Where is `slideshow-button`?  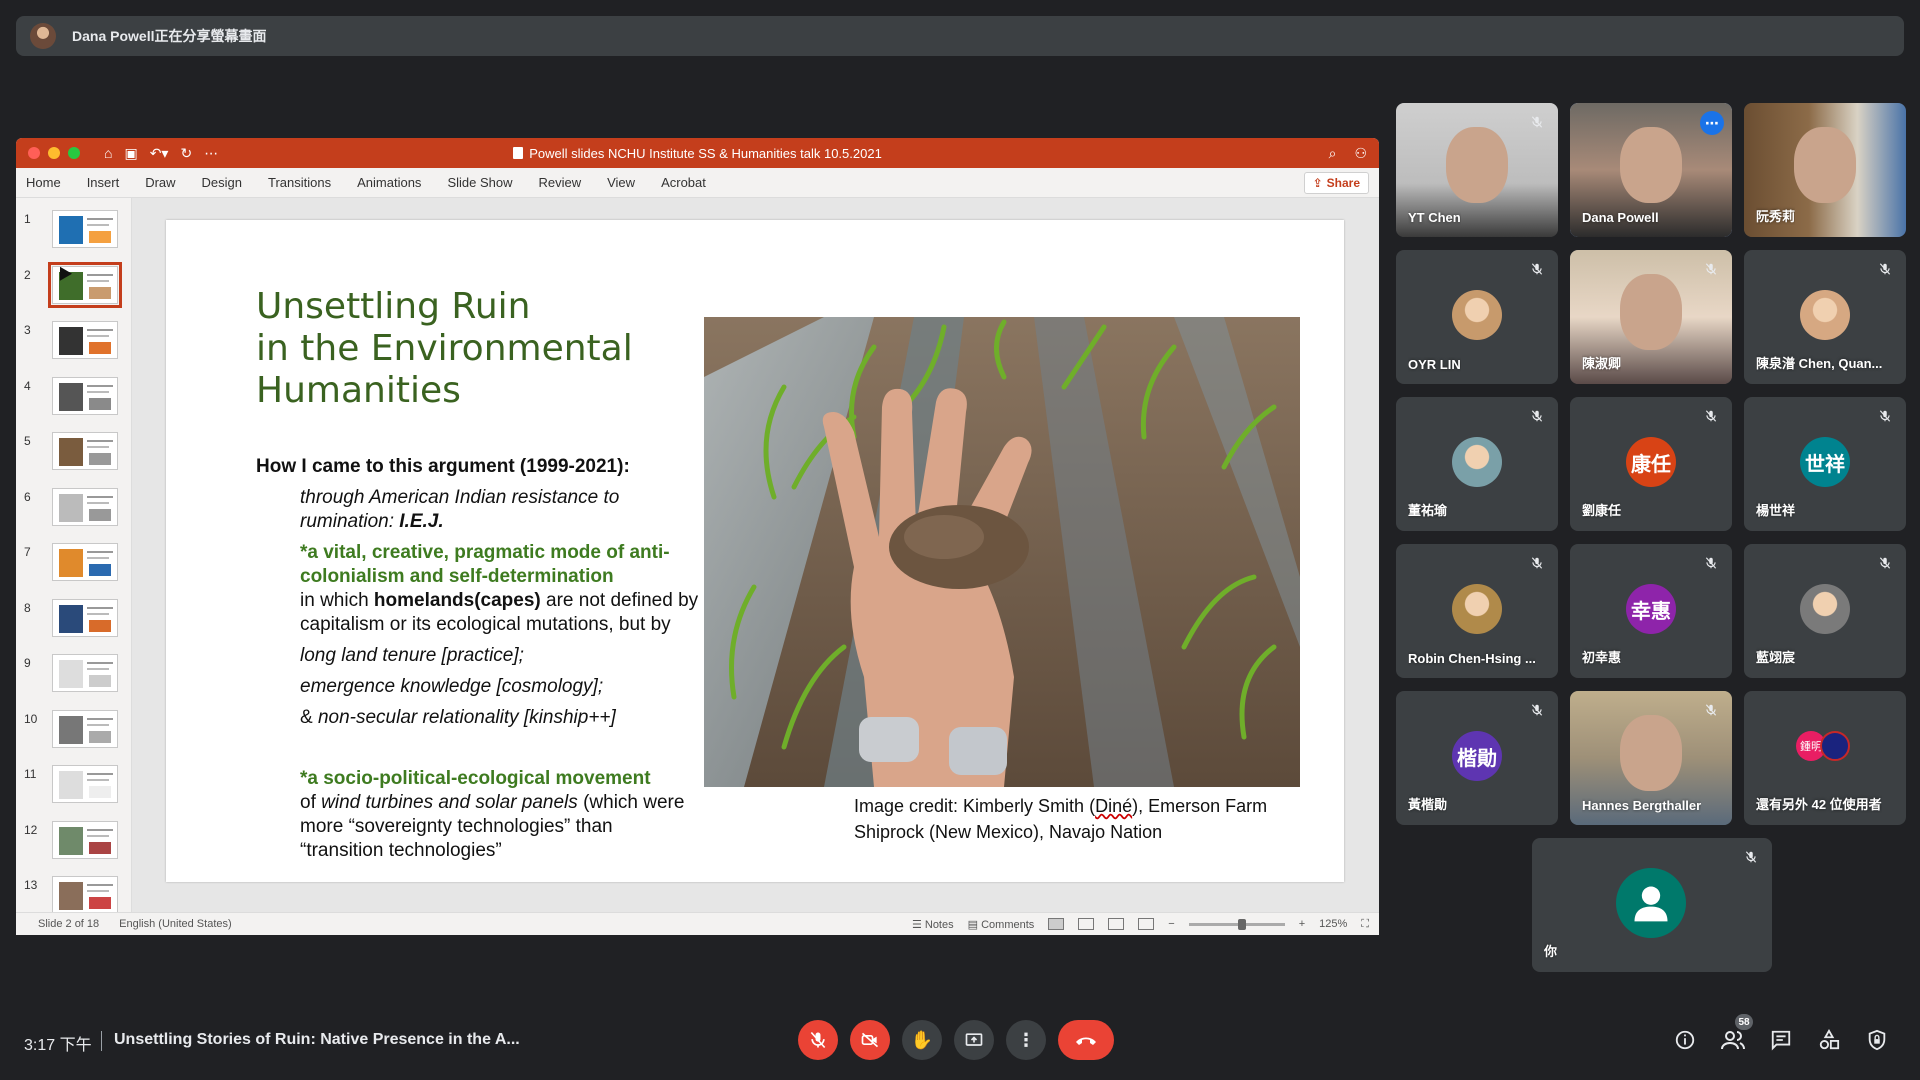
slideshow-button is located at coordinates (1146, 924).